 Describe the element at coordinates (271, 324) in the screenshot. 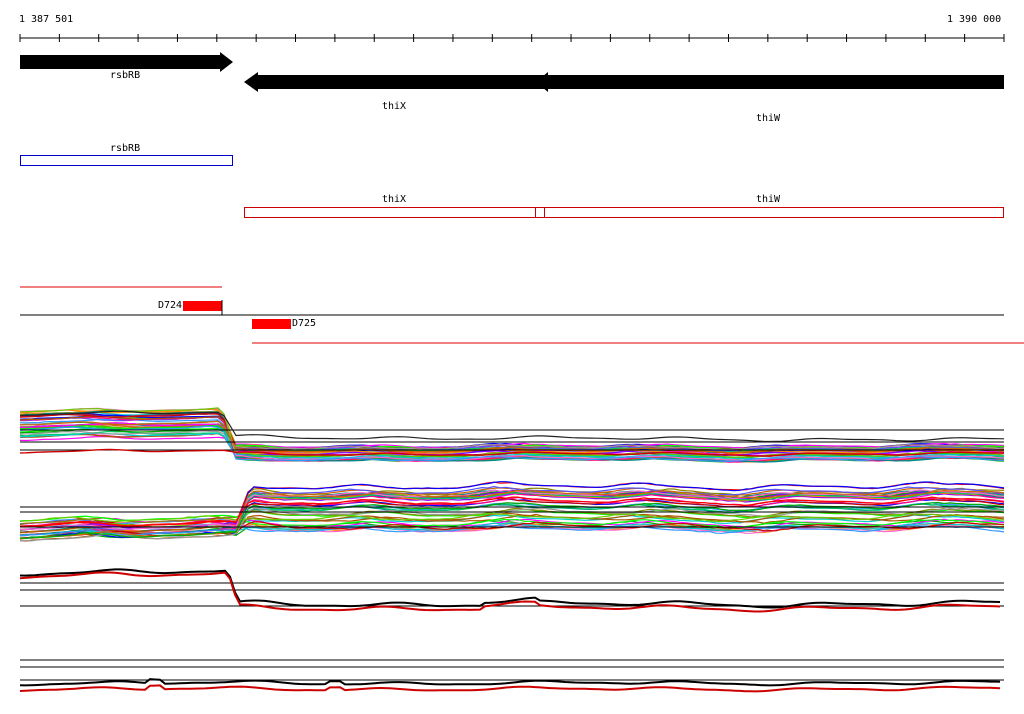

I see `feature-block-D725` at that location.